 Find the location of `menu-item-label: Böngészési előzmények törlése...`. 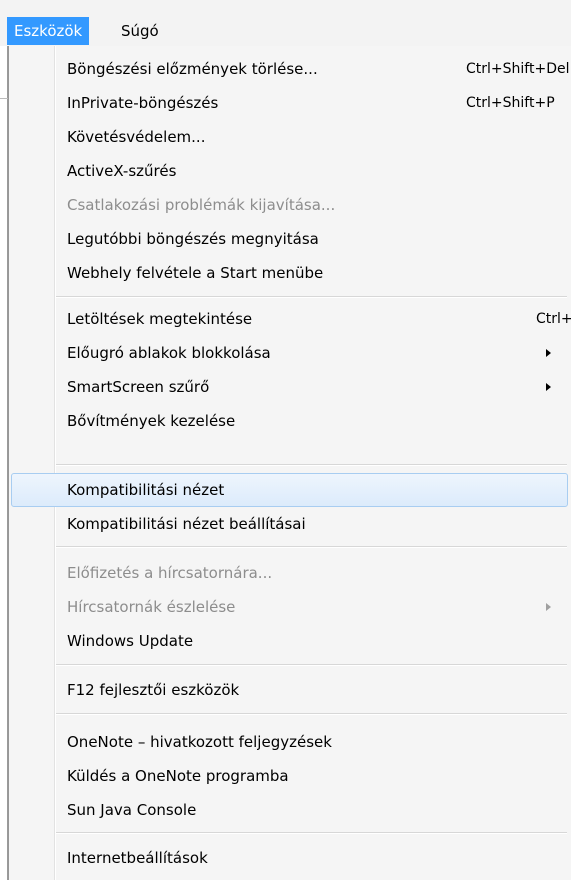

menu-item-label: Böngészési előzmények törlése... is located at coordinates (192, 69).